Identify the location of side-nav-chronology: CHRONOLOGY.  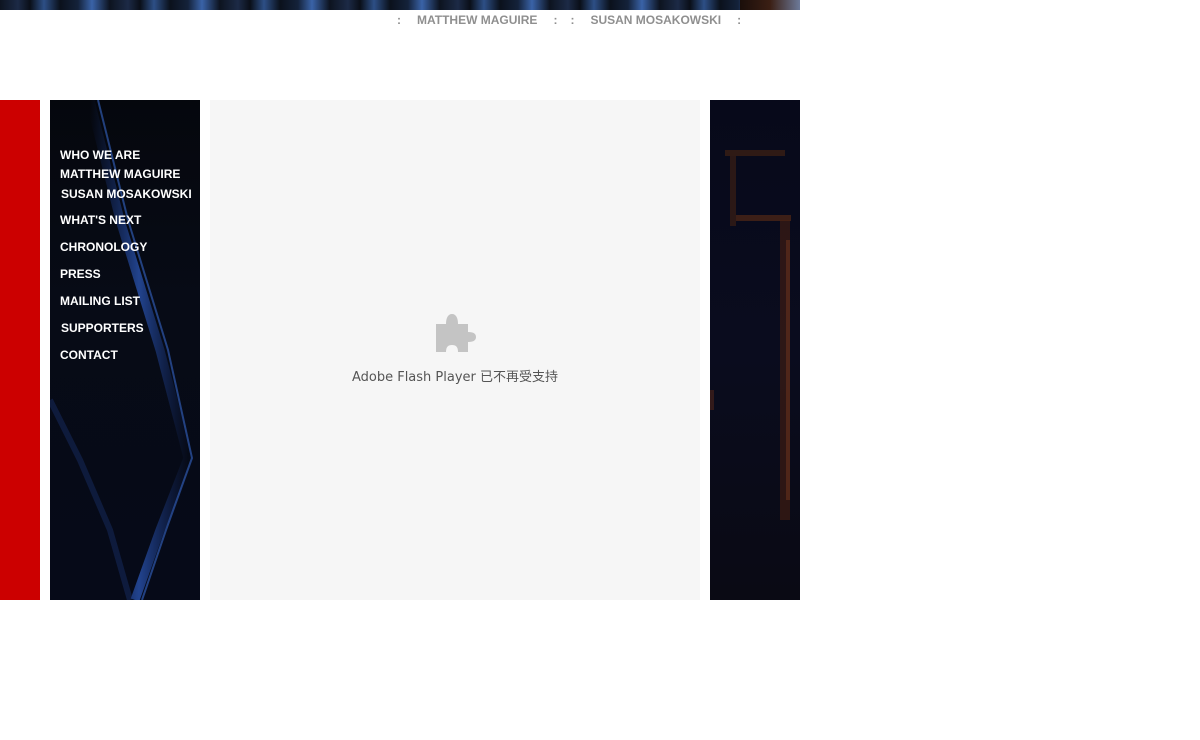
(130, 247).